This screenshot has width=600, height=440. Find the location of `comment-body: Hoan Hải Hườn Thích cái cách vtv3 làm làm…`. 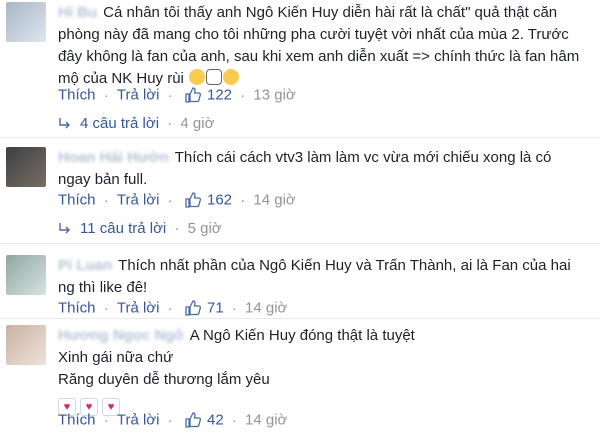

comment-body: Hoan Hải Hườn Thích cái cách vtv3 làm làm… is located at coordinates (325, 169).